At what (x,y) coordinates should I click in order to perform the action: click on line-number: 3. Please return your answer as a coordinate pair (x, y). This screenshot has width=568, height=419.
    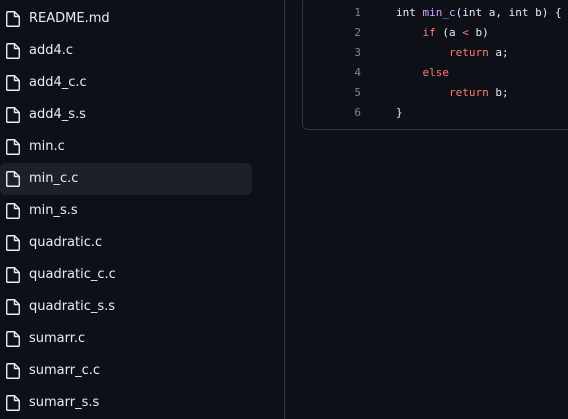
    Looking at the image, I should click on (357, 52).